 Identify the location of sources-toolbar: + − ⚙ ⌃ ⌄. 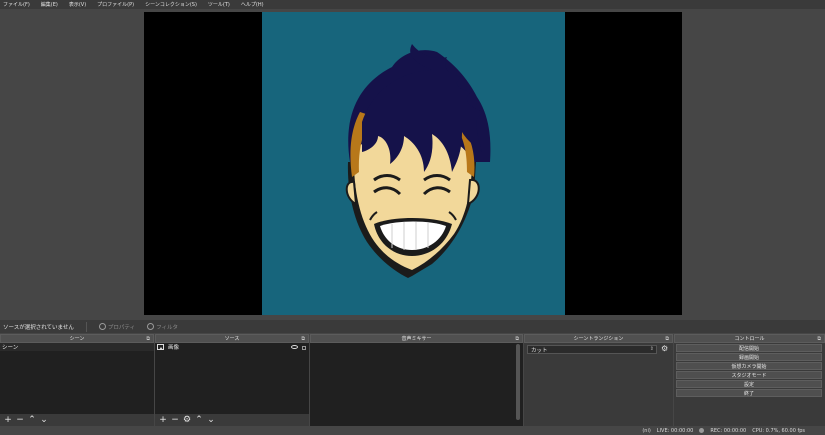
(232, 420).